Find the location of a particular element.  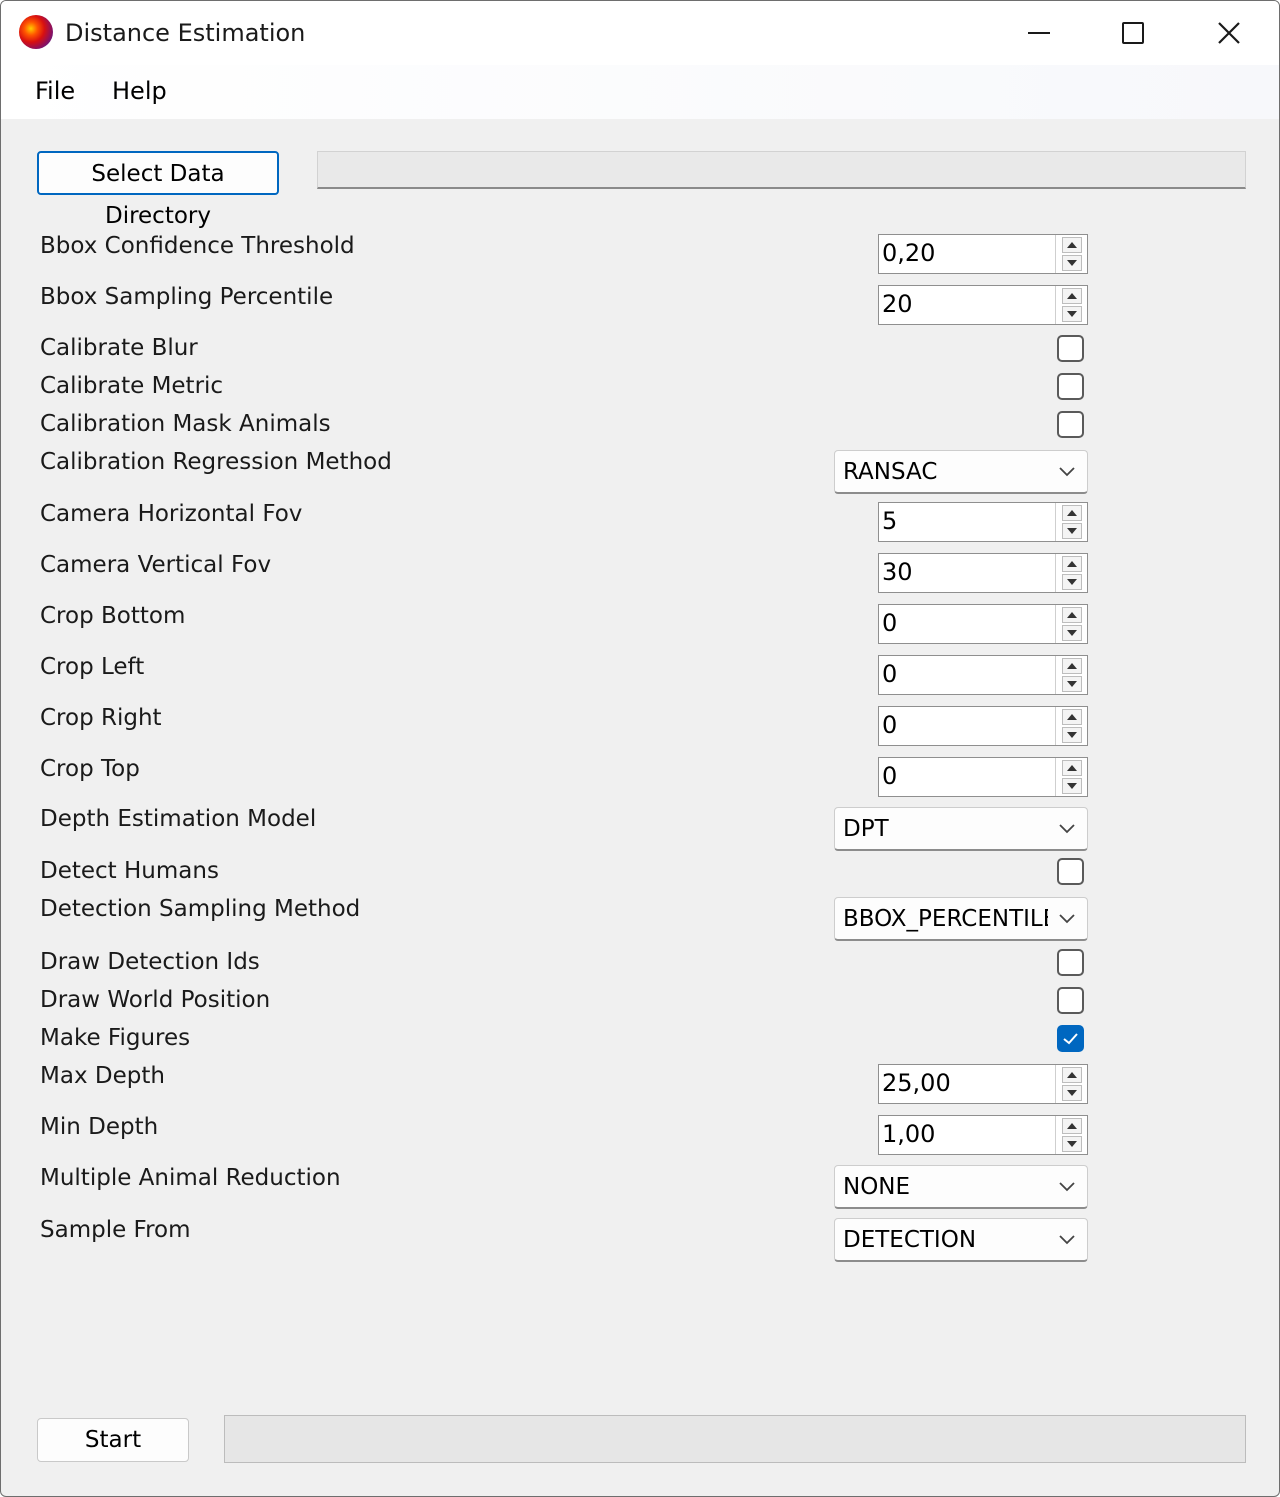

title-bar: Distance Estimation is located at coordinates (640, 33).